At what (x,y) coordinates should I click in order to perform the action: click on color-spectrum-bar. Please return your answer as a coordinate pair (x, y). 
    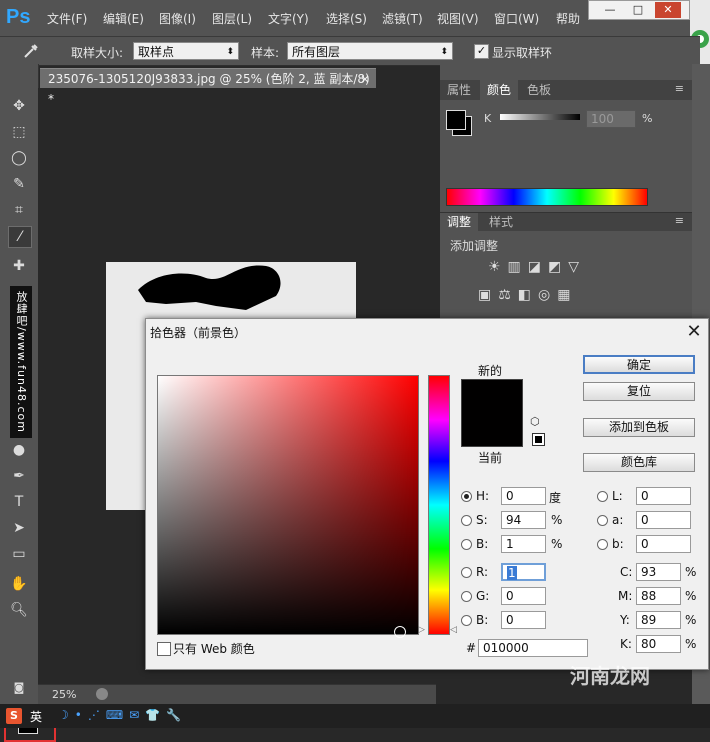
    Looking at the image, I should click on (547, 197).